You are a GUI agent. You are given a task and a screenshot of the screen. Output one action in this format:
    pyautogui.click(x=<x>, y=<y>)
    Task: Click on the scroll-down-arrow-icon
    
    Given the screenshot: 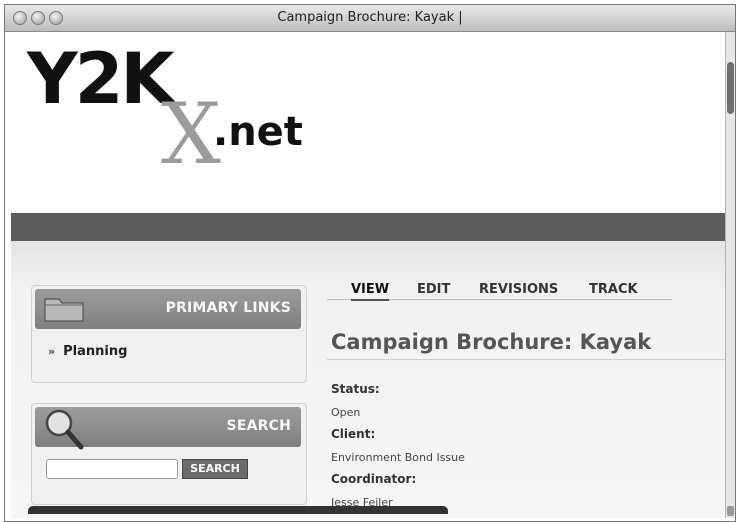 What is the action you would take?
    pyautogui.click(x=730, y=511)
    